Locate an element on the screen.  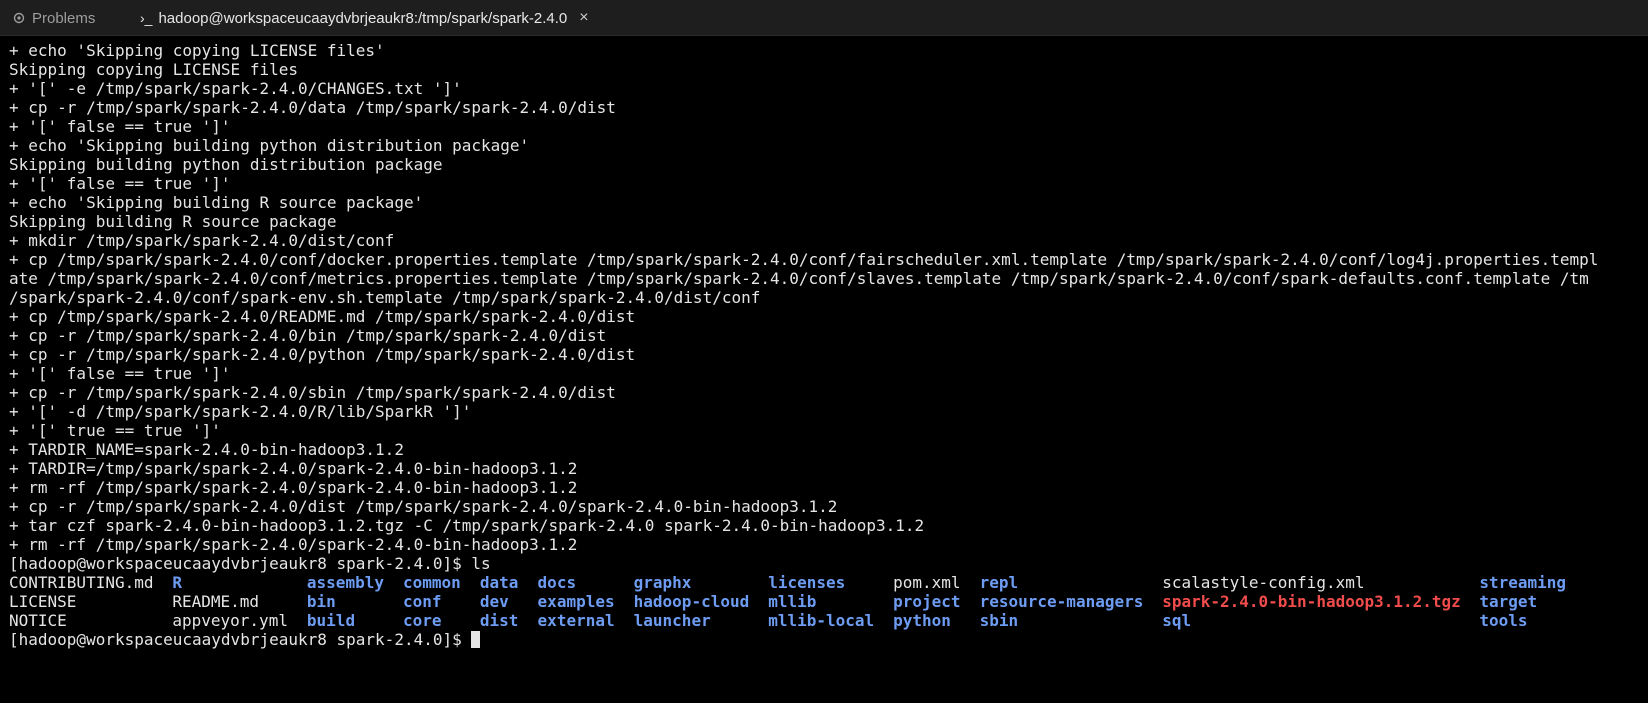
ls-entry-file: NOTICE is located at coordinates (38, 620).